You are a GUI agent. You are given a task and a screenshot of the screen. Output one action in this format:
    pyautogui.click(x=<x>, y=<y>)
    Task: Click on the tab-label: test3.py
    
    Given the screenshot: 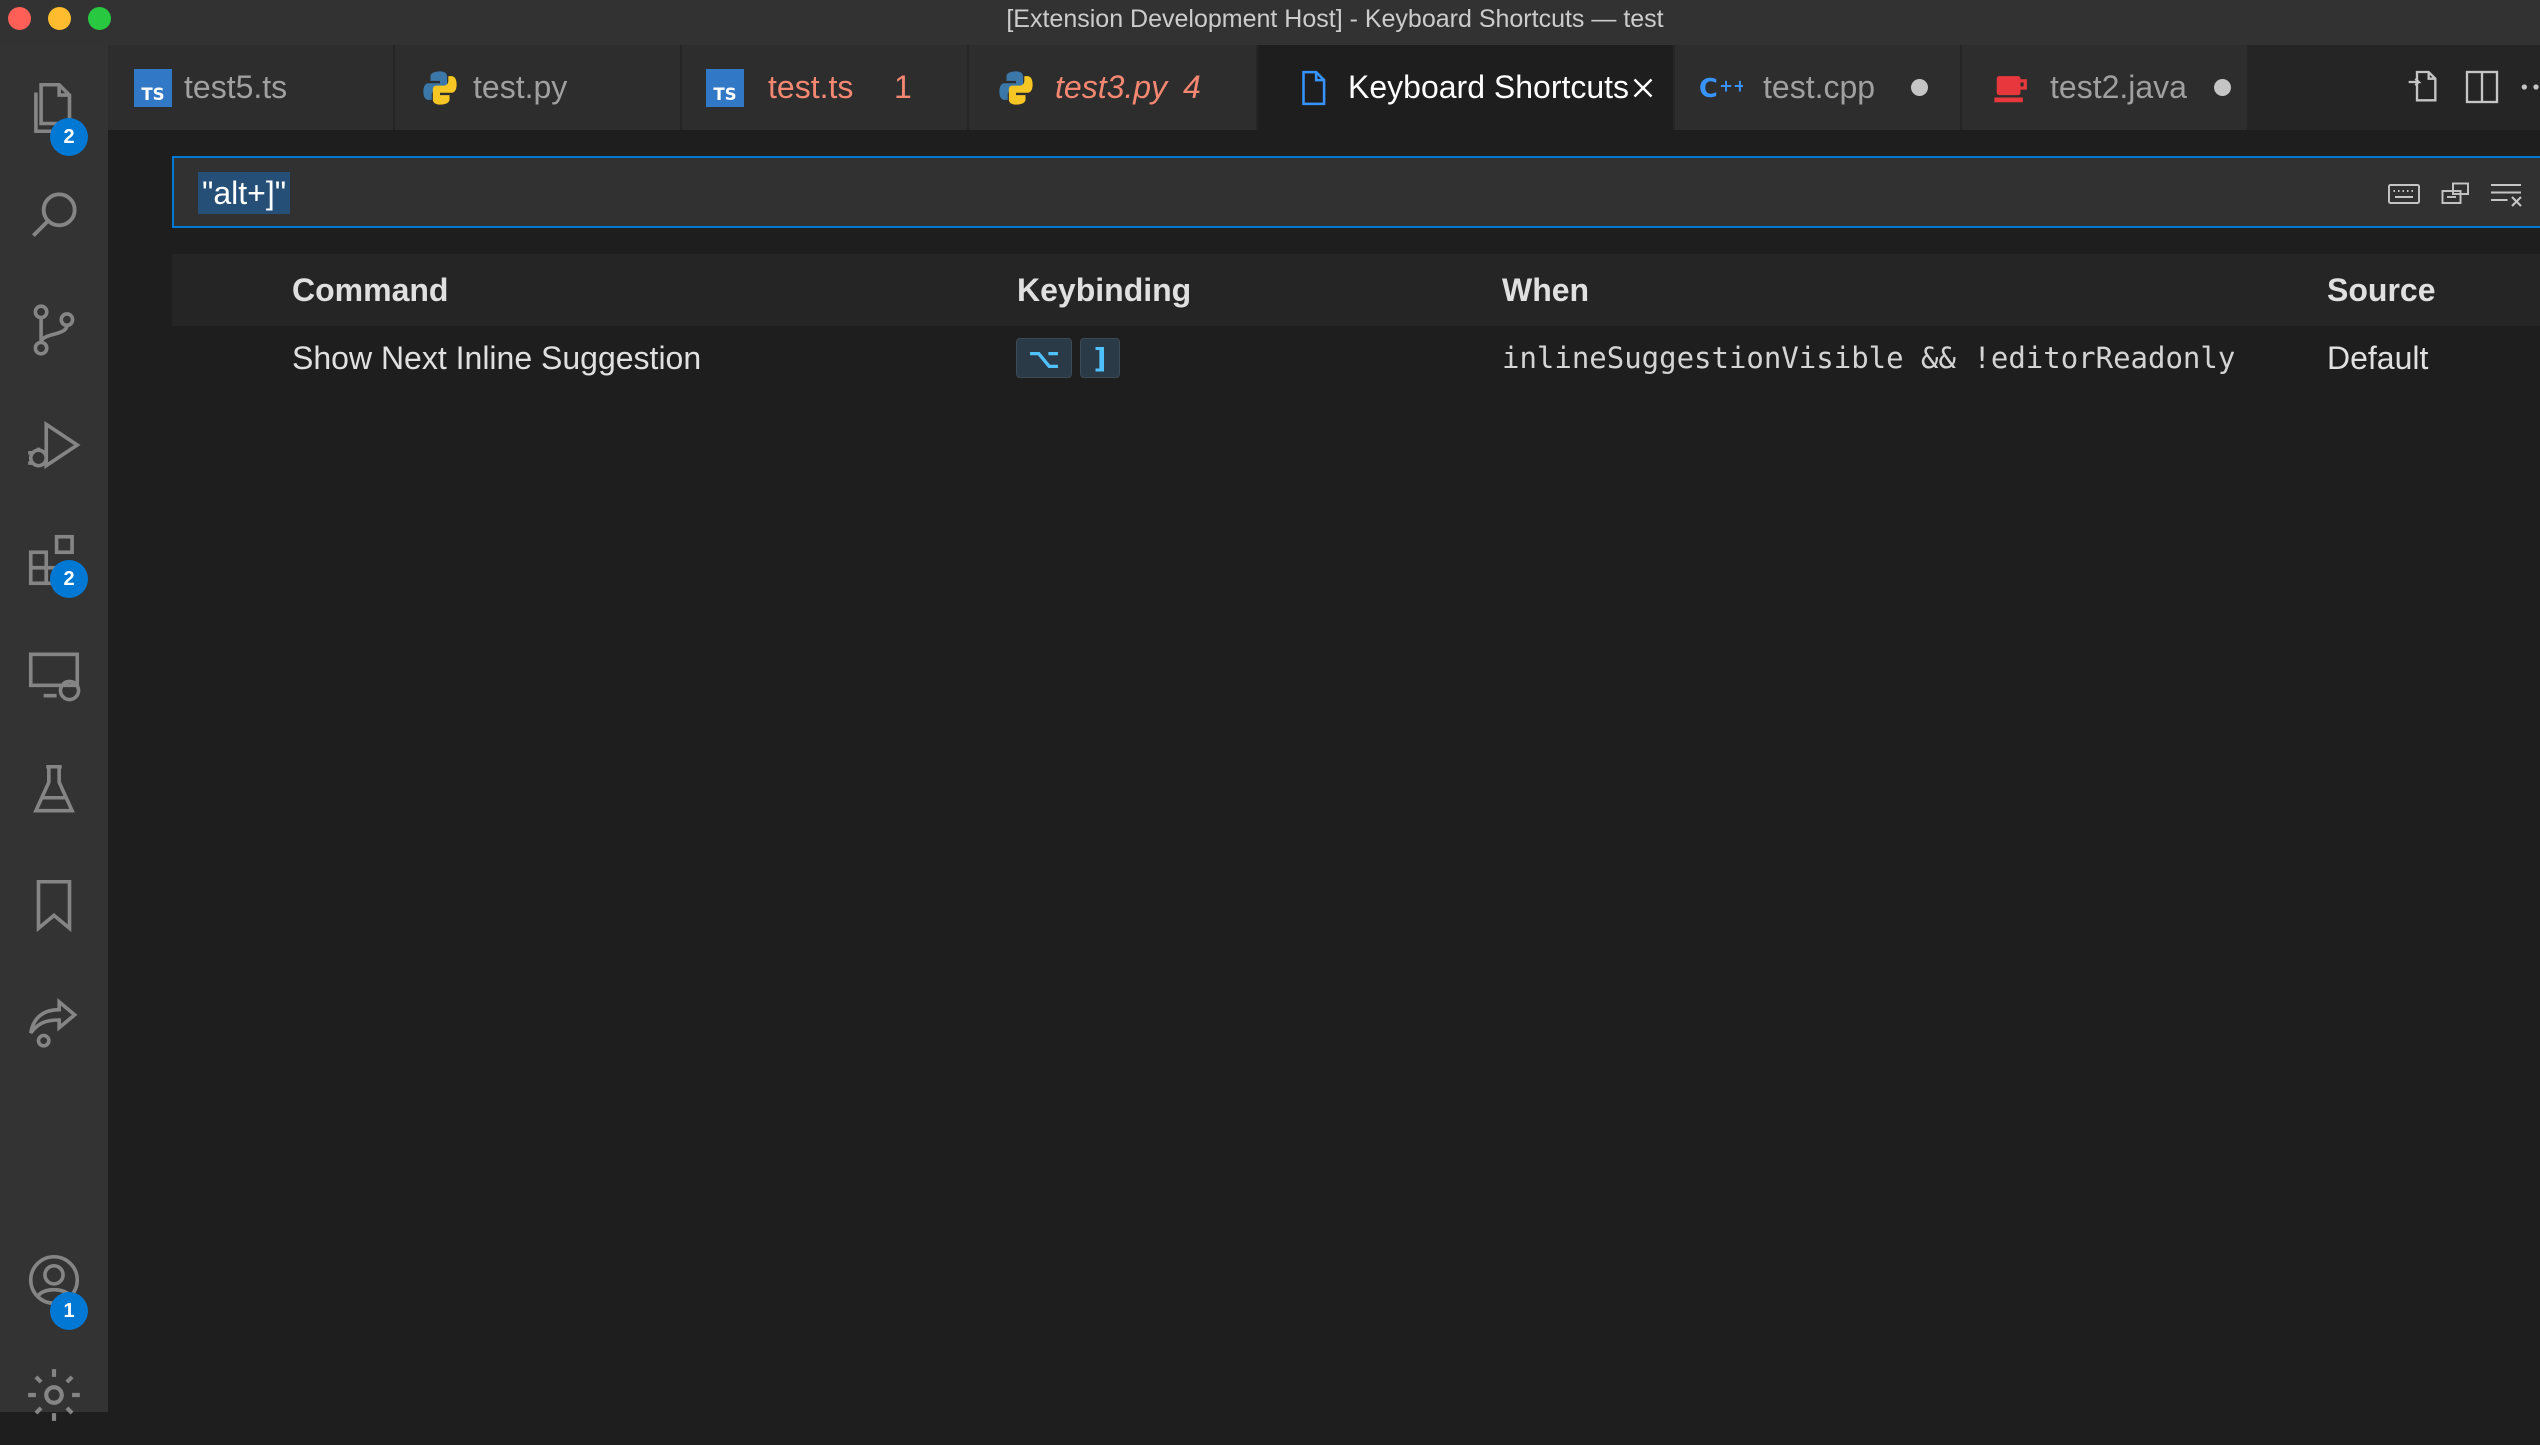 What is the action you would take?
    pyautogui.click(x=1111, y=87)
    